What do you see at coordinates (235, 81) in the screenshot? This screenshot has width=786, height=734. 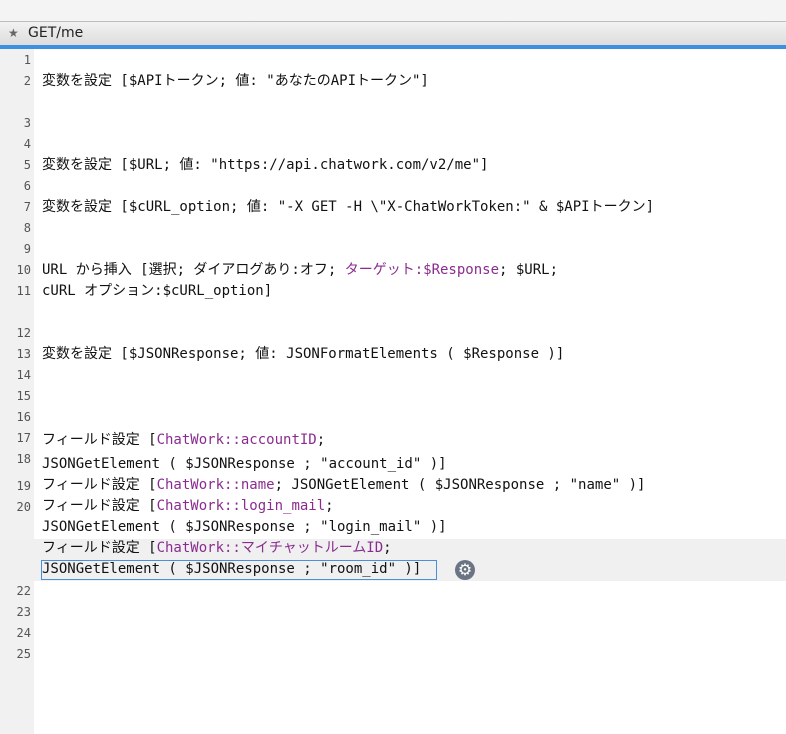 I see `script-step: 変数を設定 [$APIトークン; 値: "あなたのAPIトークン"]` at bounding box center [235, 81].